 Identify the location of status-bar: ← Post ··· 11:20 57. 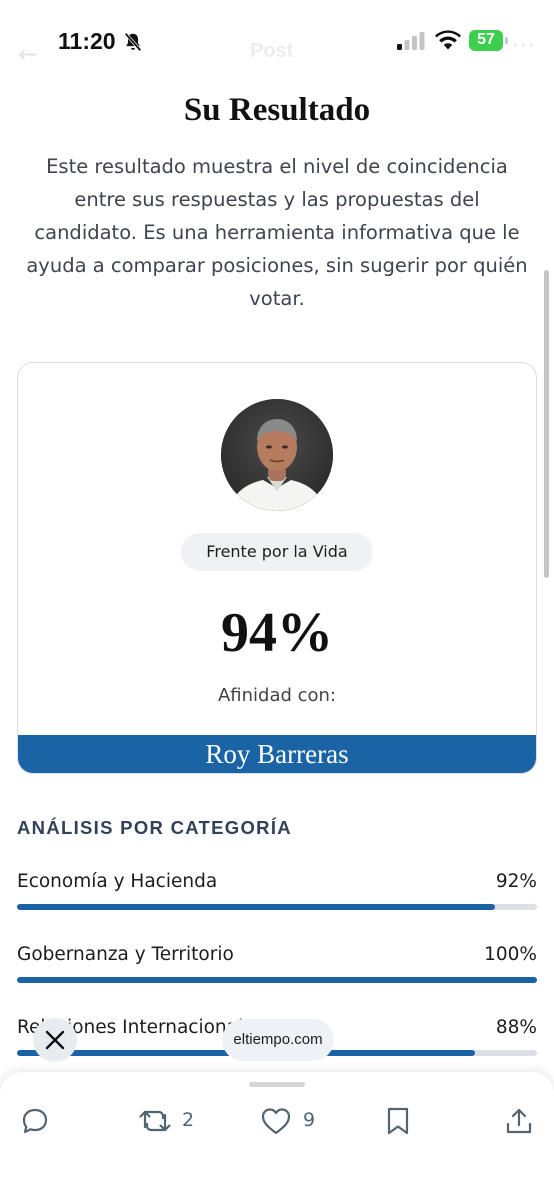
(277, 40).